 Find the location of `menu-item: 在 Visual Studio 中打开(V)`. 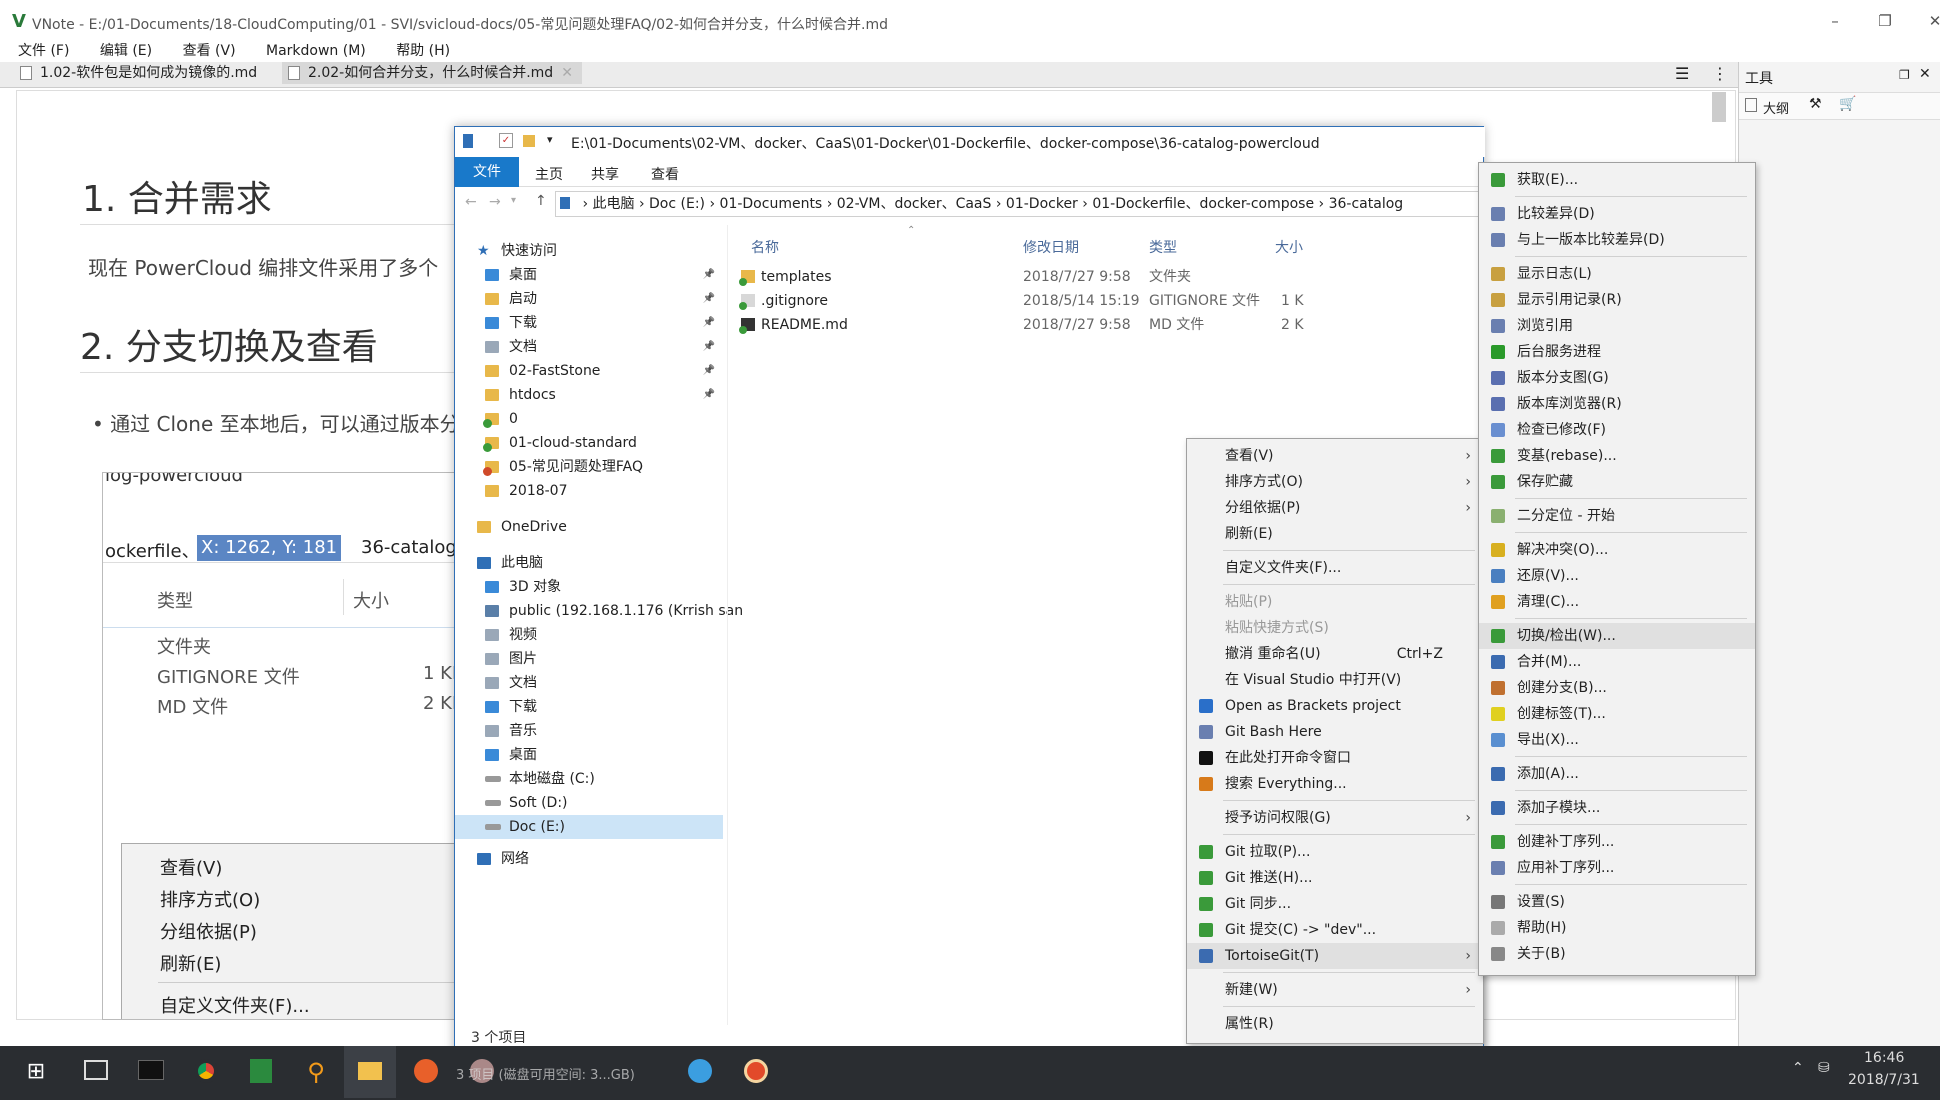

menu-item: 在 Visual Studio 中打开(V) is located at coordinates (1335, 680).